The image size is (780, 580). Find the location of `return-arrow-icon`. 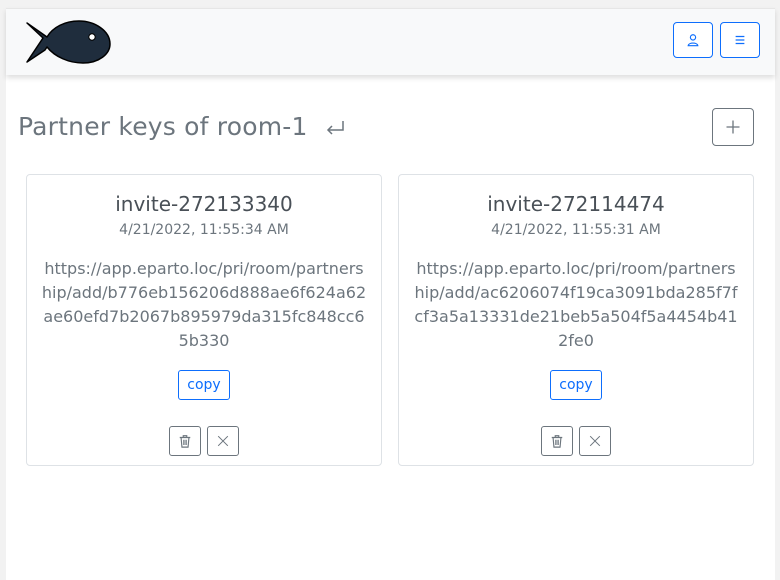

return-arrow-icon is located at coordinates (335, 128).